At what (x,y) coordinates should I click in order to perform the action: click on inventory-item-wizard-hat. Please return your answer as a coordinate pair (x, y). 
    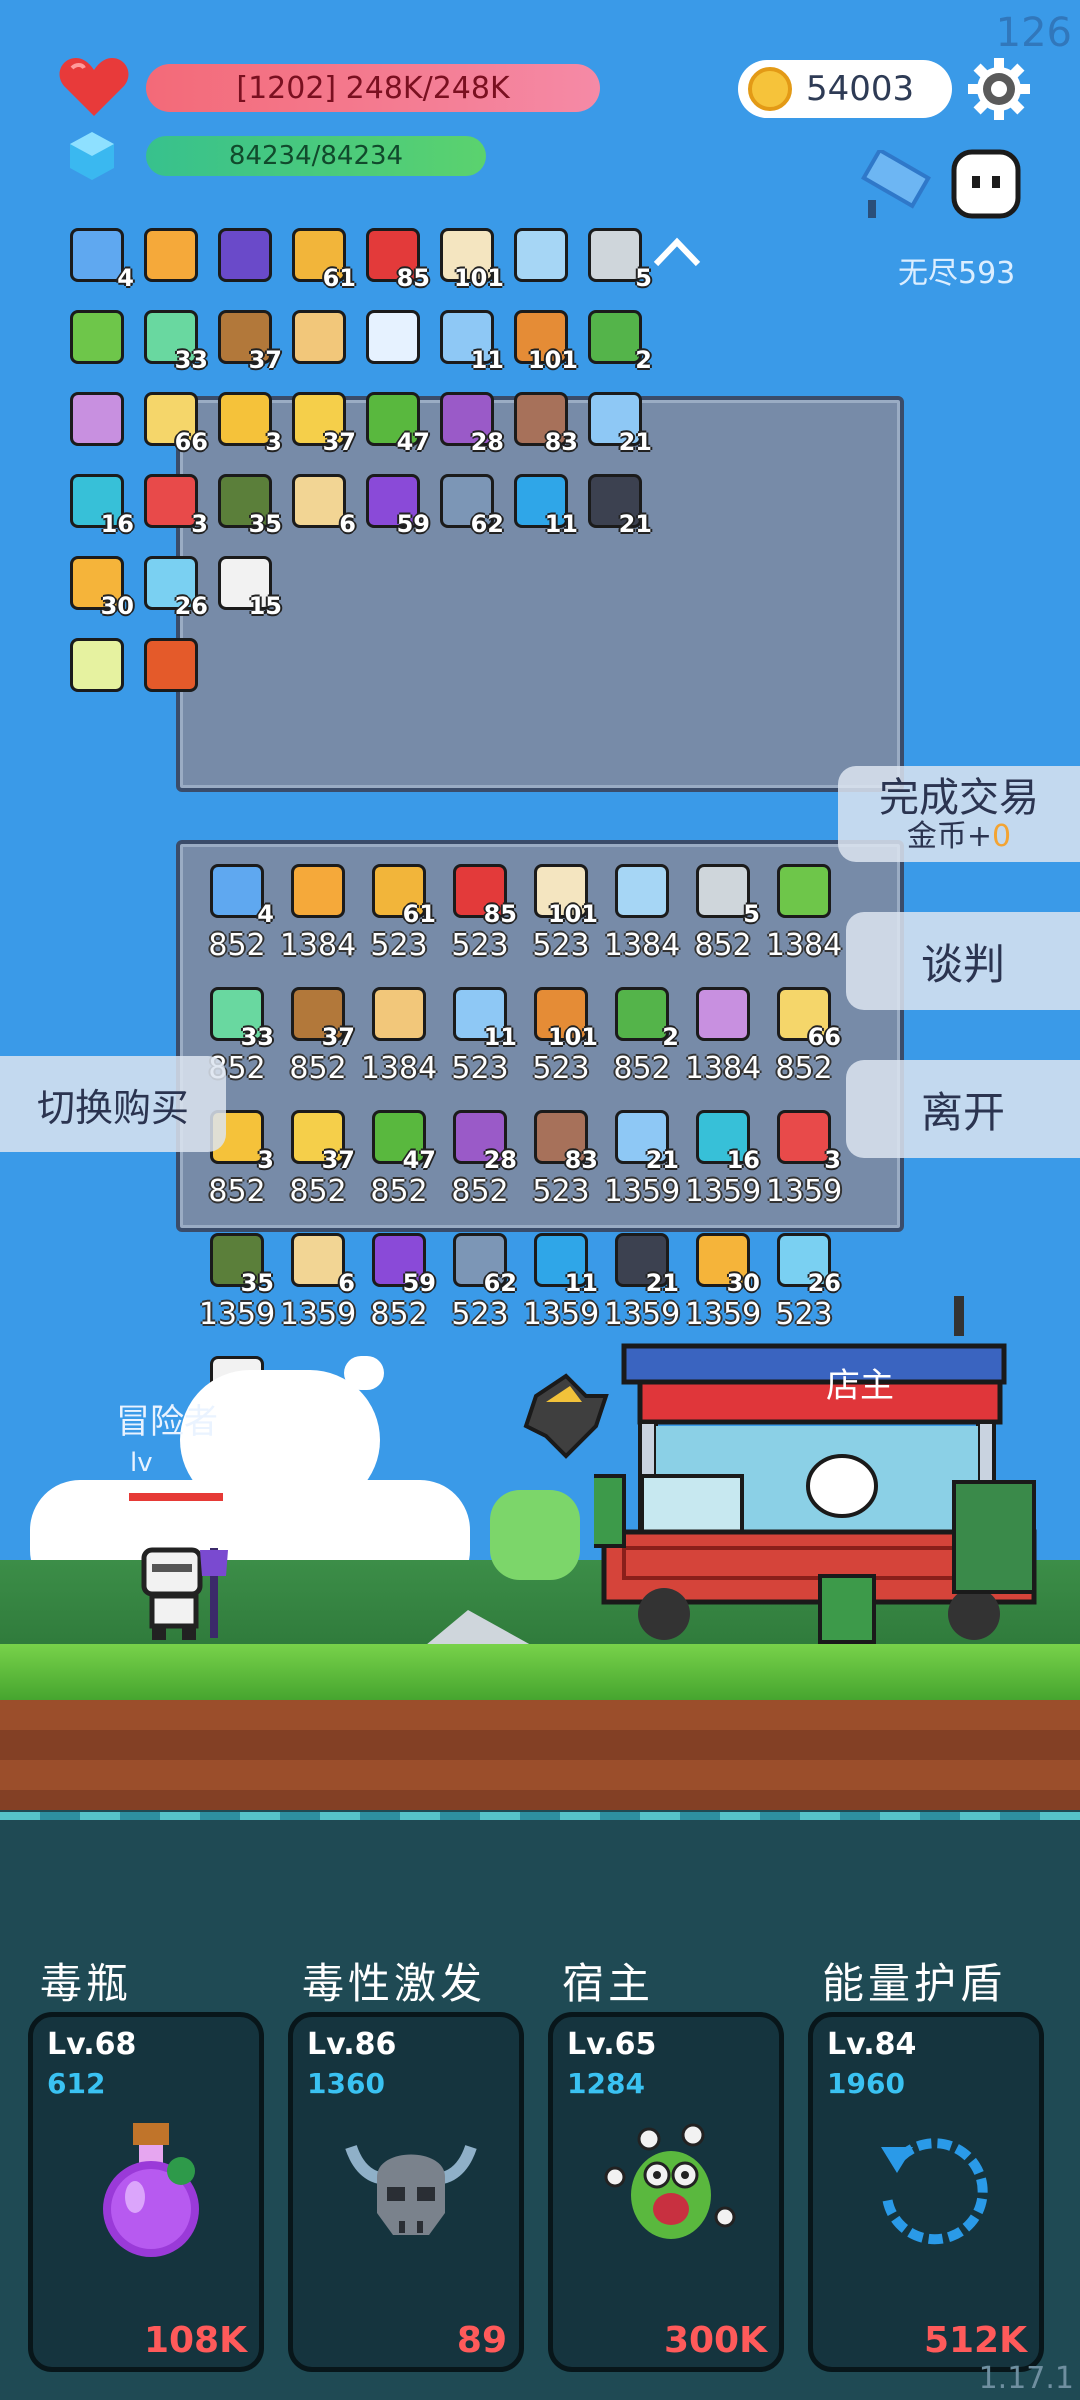
    Looking at the image, I should click on (245, 256).